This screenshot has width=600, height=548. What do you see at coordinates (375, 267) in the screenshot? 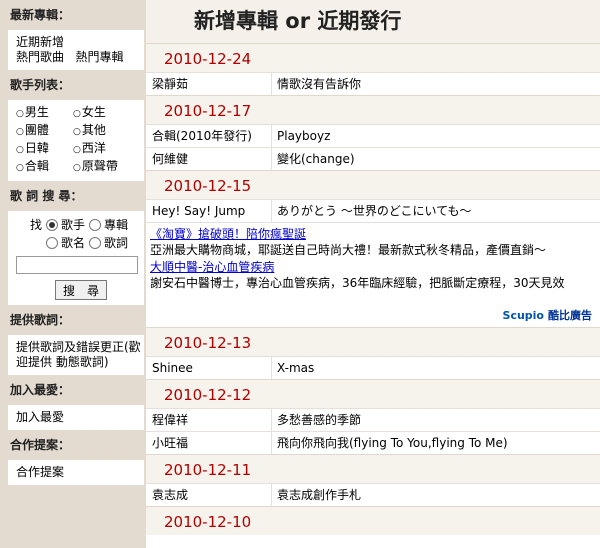
I see `ad-link-tcm: 大順中醫-治心血管疾病` at bounding box center [375, 267].